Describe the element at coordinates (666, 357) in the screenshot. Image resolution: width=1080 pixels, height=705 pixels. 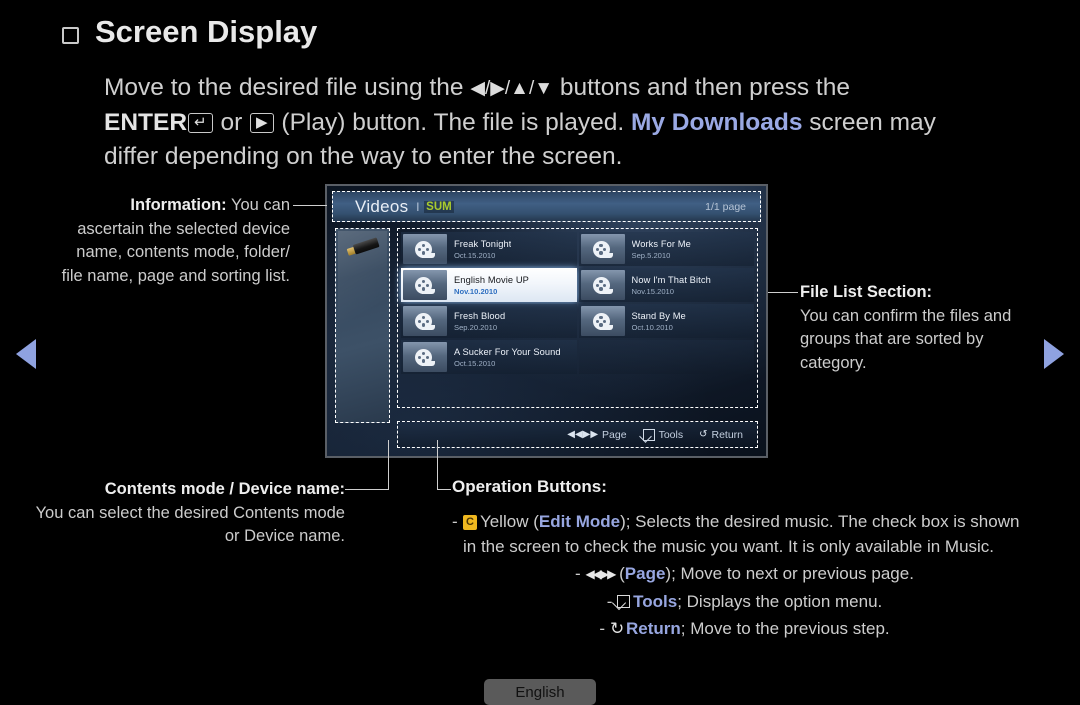
I see `list-item-empty` at that location.